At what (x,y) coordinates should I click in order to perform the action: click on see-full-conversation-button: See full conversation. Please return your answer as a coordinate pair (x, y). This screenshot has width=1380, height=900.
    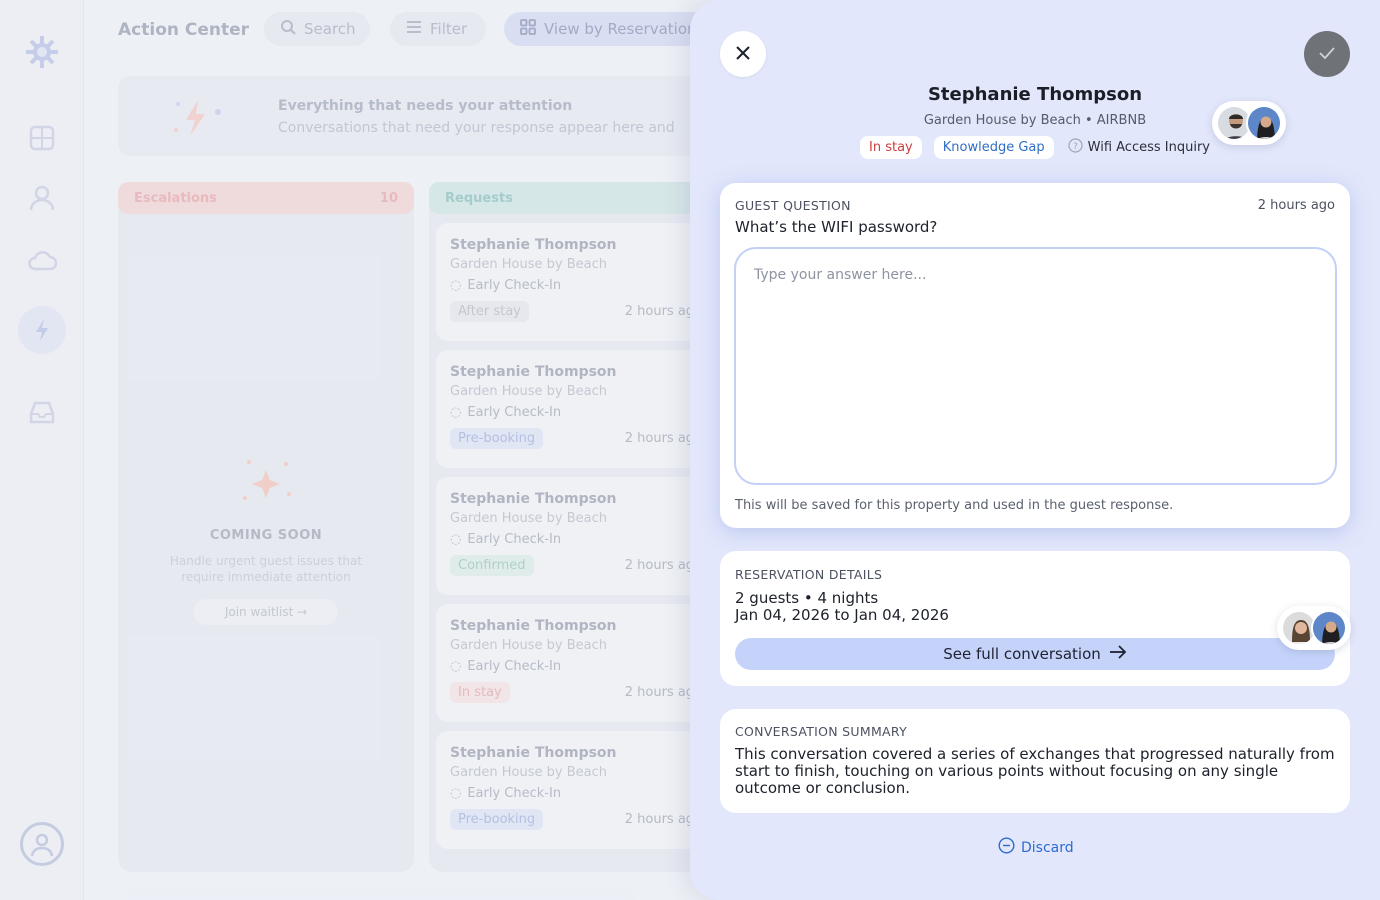
    Looking at the image, I should click on (1035, 654).